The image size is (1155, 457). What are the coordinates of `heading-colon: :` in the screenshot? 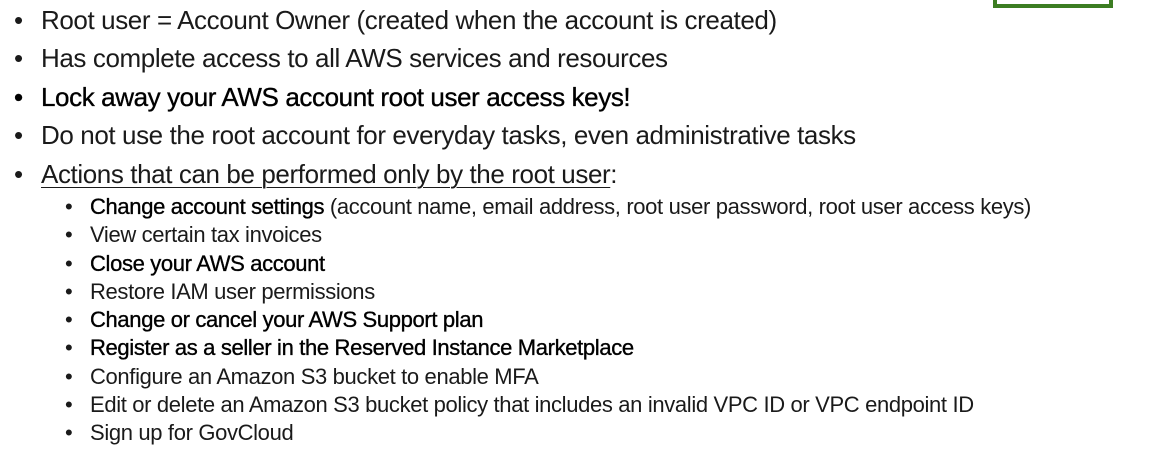 It's located at (614, 173).